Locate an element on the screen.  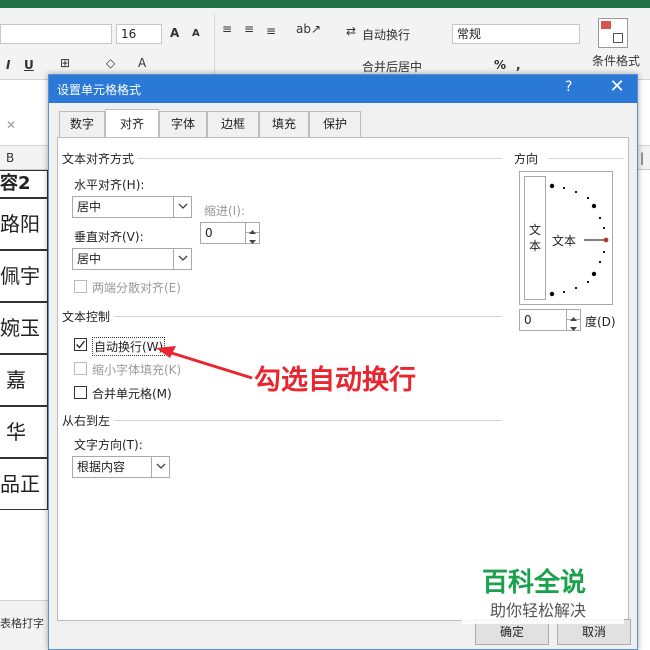
degree-spinner: 0 is located at coordinates (550, 320).